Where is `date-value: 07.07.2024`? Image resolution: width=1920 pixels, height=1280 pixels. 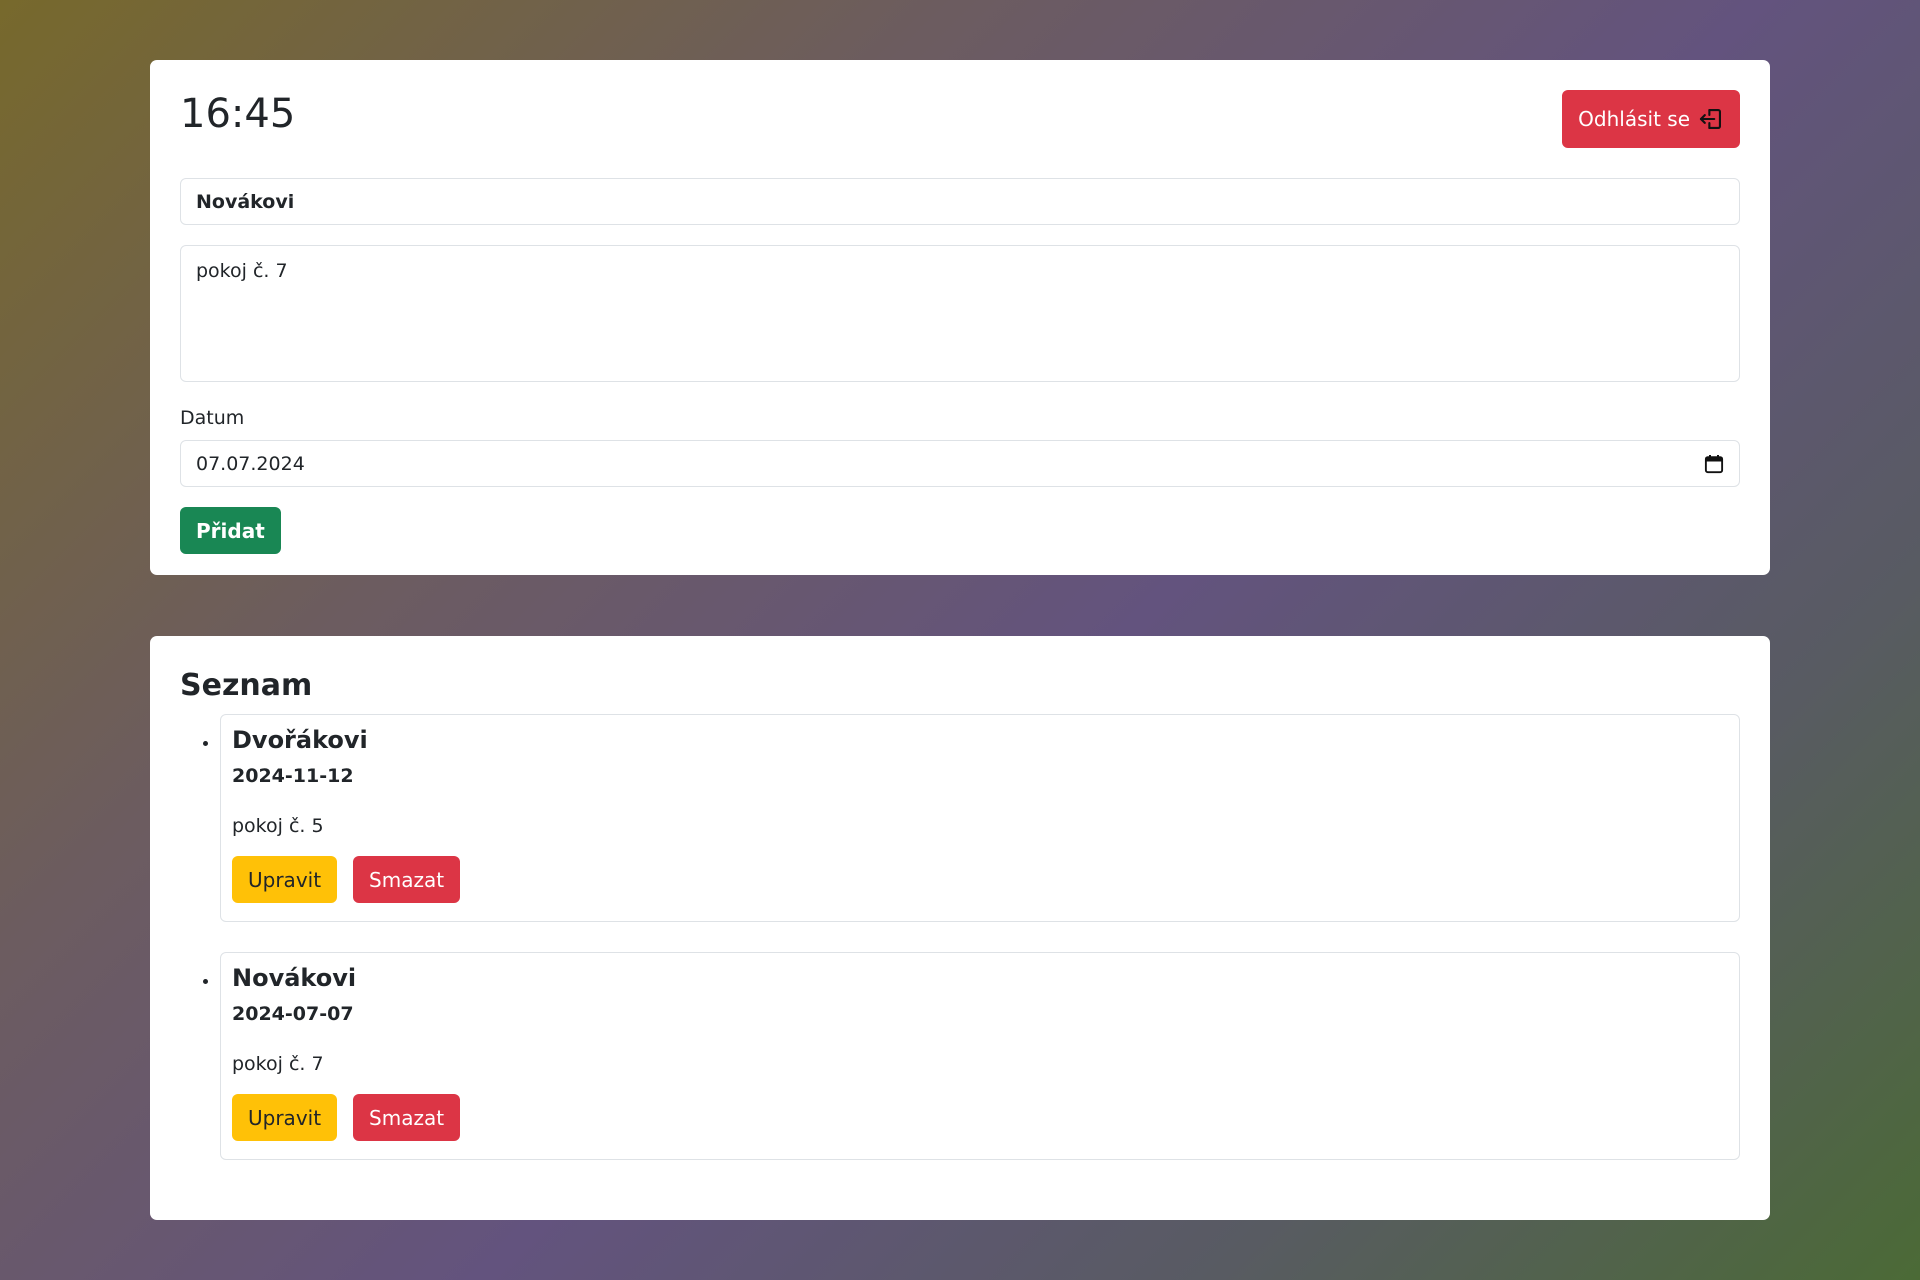 date-value: 07.07.2024 is located at coordinates (250, 463).